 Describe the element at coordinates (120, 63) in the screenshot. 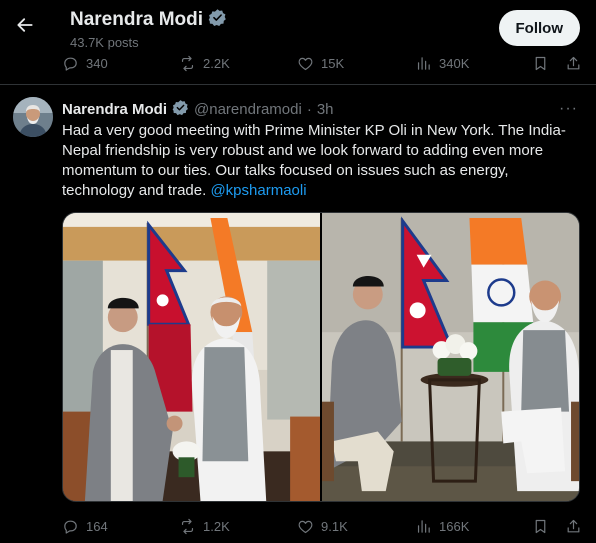

I see `reply-button: 340` at that location.